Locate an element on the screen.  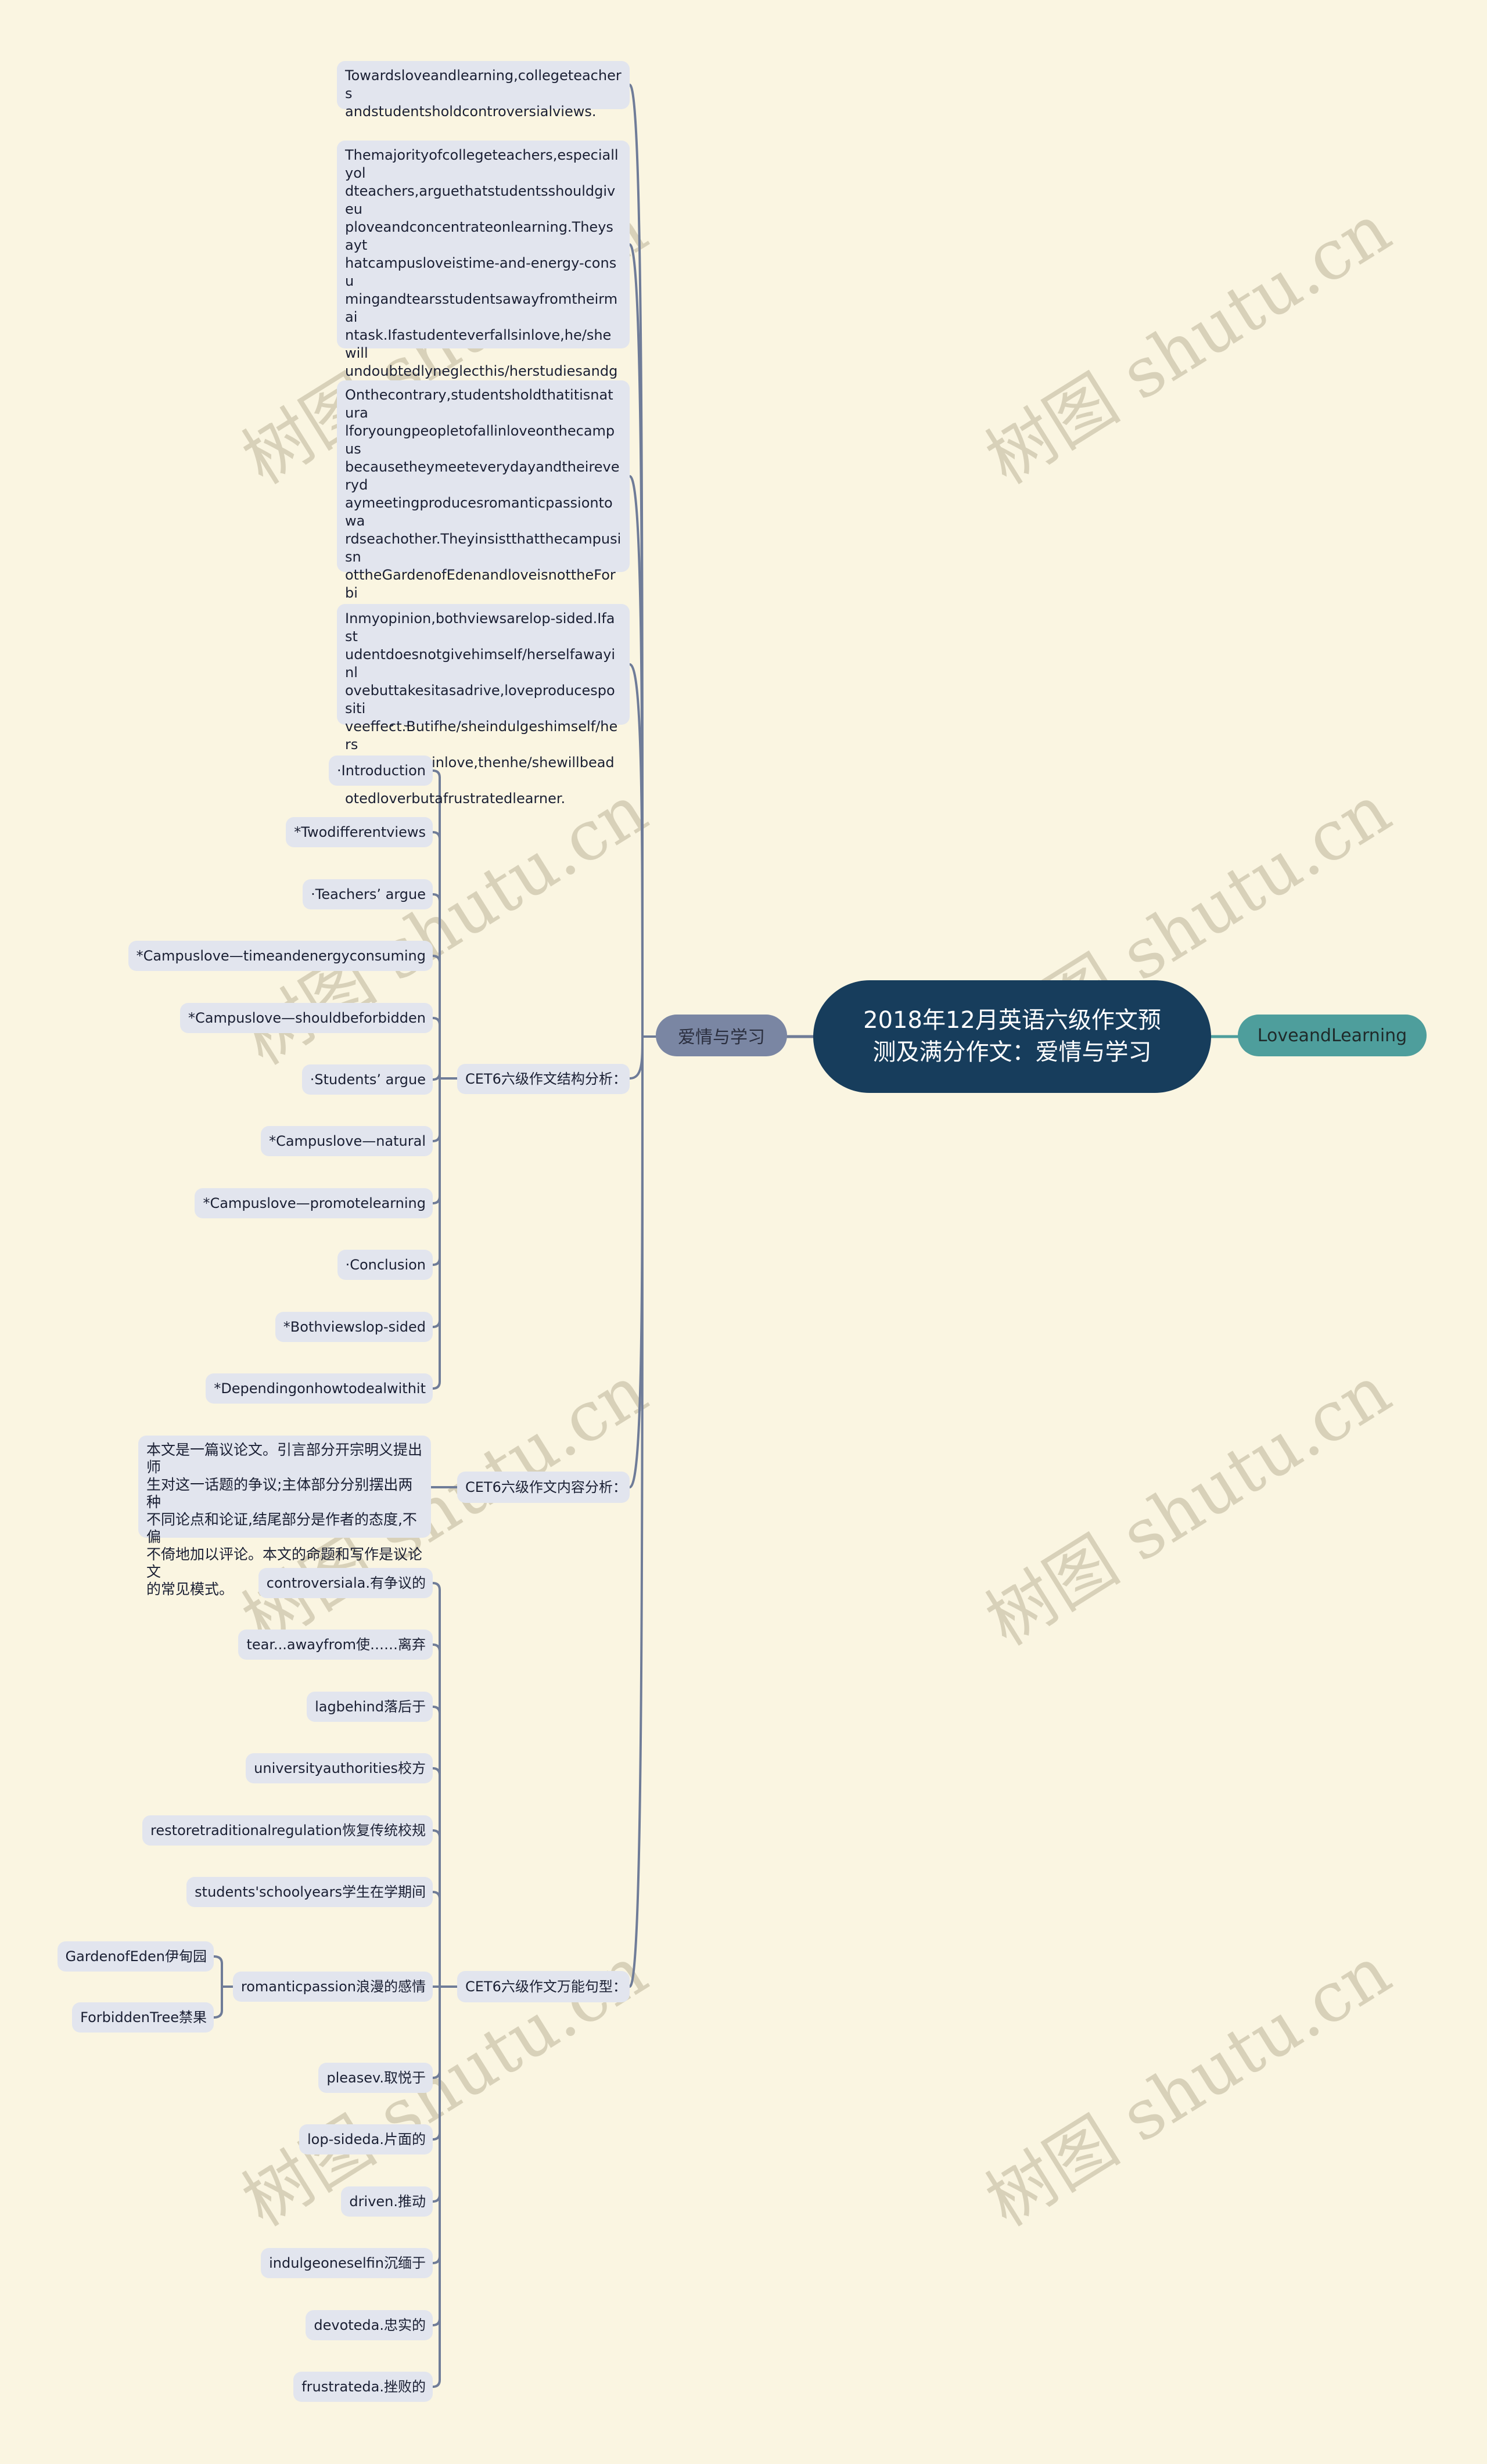
phrase-item: indulgeoneselfin沉缅于 is located at coordinates (347, 2263).